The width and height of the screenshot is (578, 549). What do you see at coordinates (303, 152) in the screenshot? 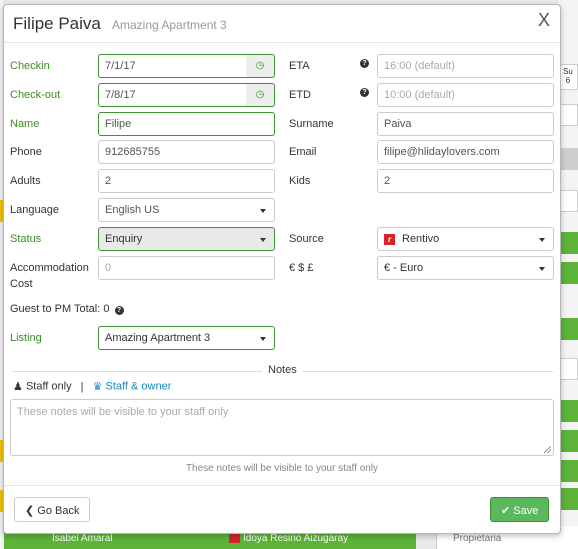
I see `email-label: Email` at bounding box center [303, 152].